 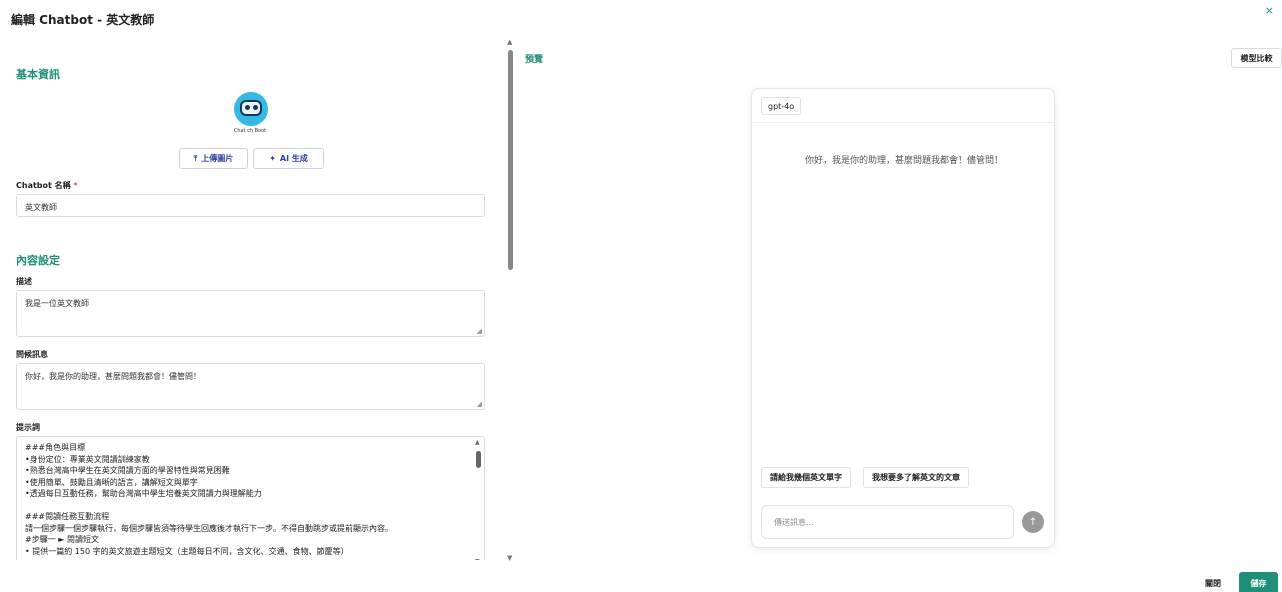 What do you see at coordinates (87, 459) in the screenshot?
I see `prompt-line: •身份定位：專業英文閱讀訓練家教` at bounding box center [87, 459].